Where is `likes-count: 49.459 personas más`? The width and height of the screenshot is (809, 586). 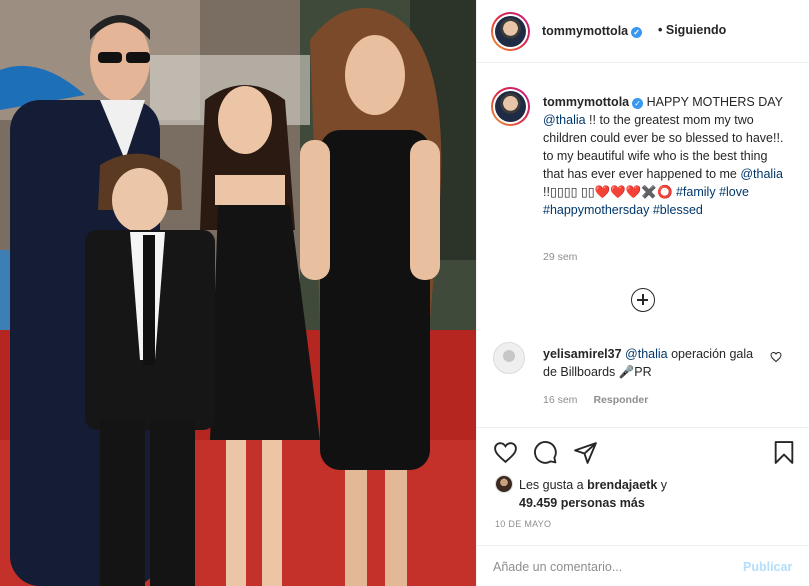
likes-count: 49.459 personas más is located at coordinates (581, 503).